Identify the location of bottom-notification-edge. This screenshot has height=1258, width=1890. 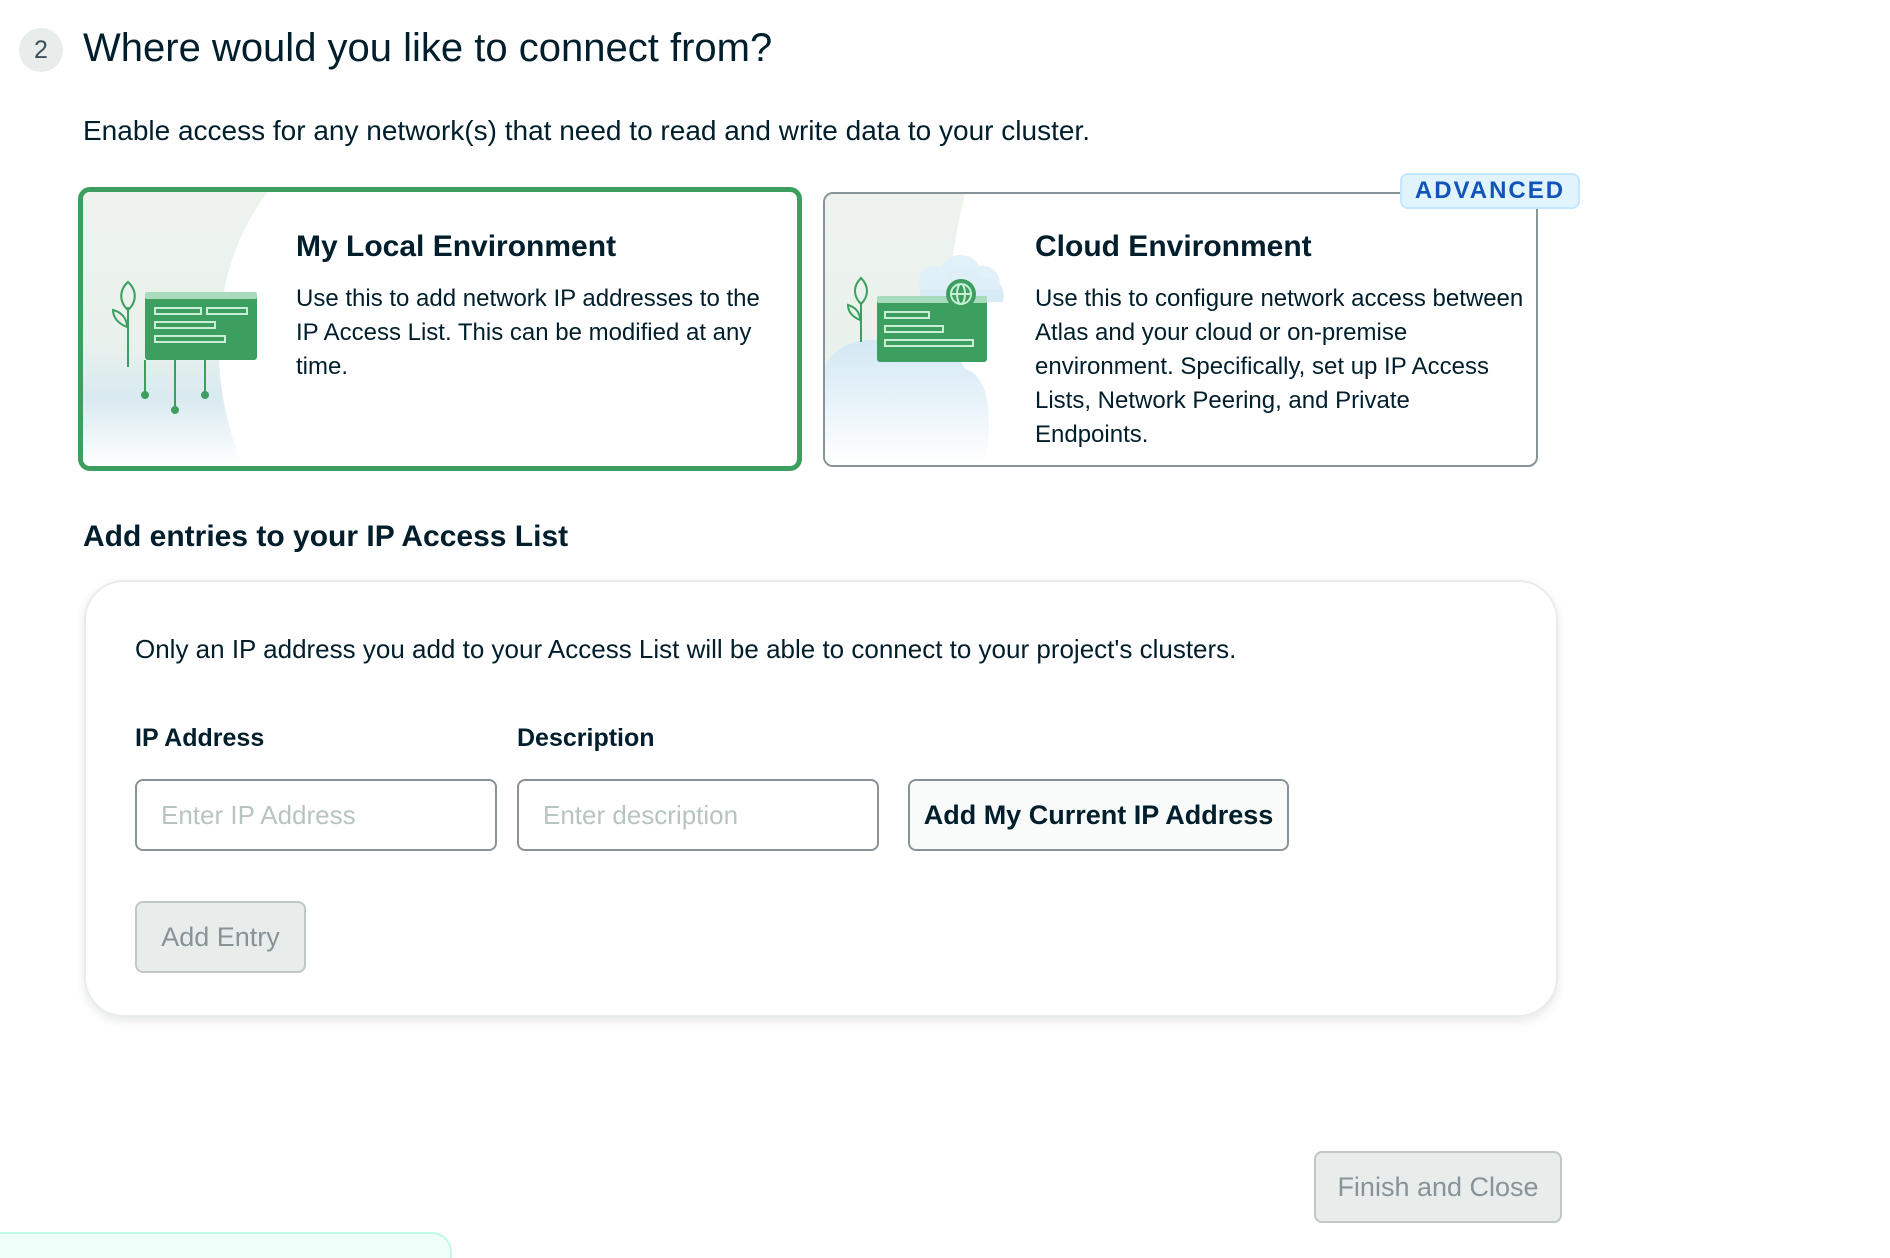
(226, 1245).